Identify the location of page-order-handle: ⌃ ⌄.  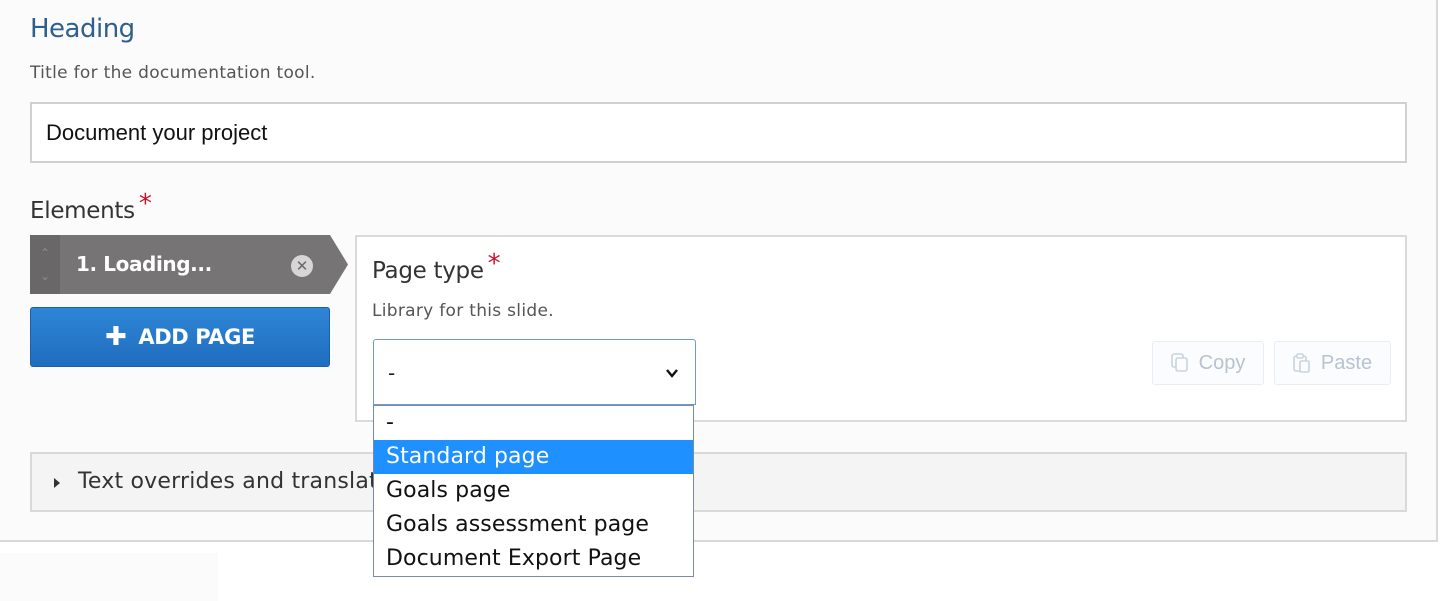
(45, 264).